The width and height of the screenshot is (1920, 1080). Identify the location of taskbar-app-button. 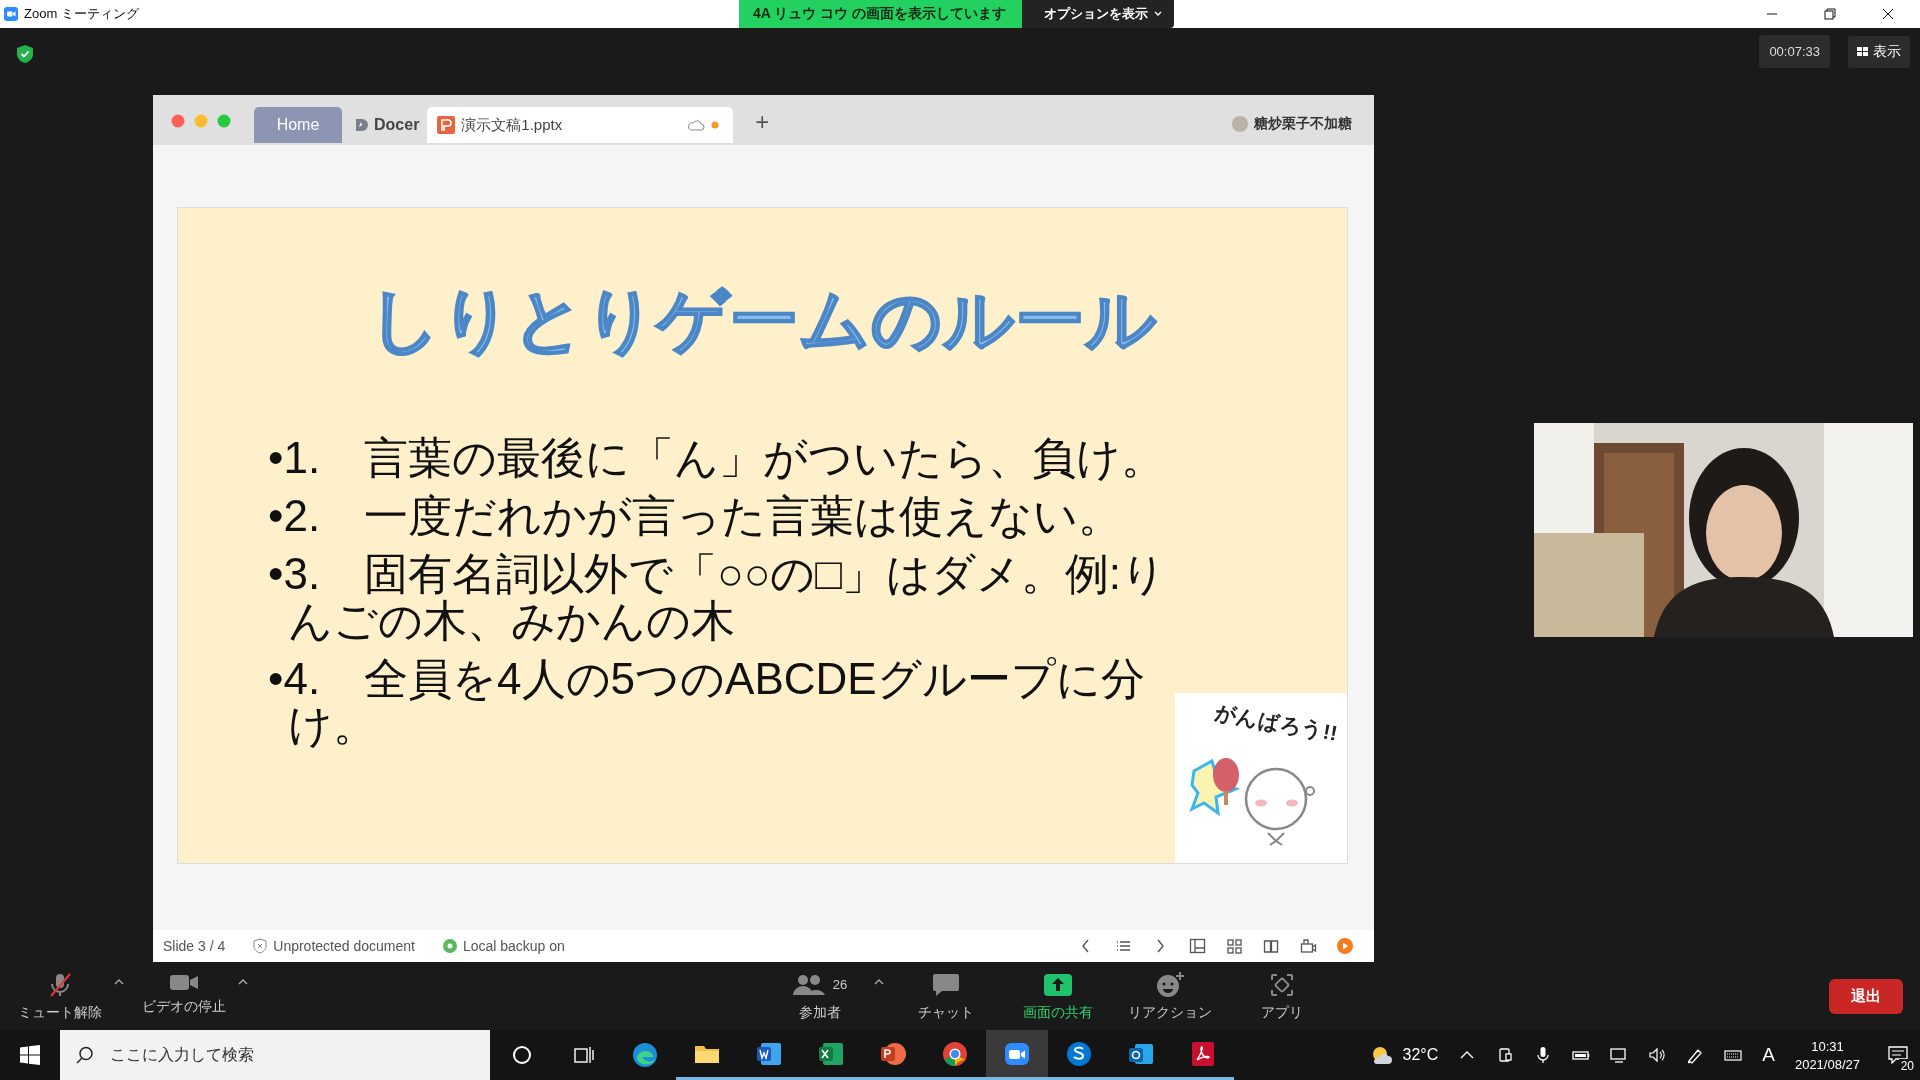
(1017, 1055).